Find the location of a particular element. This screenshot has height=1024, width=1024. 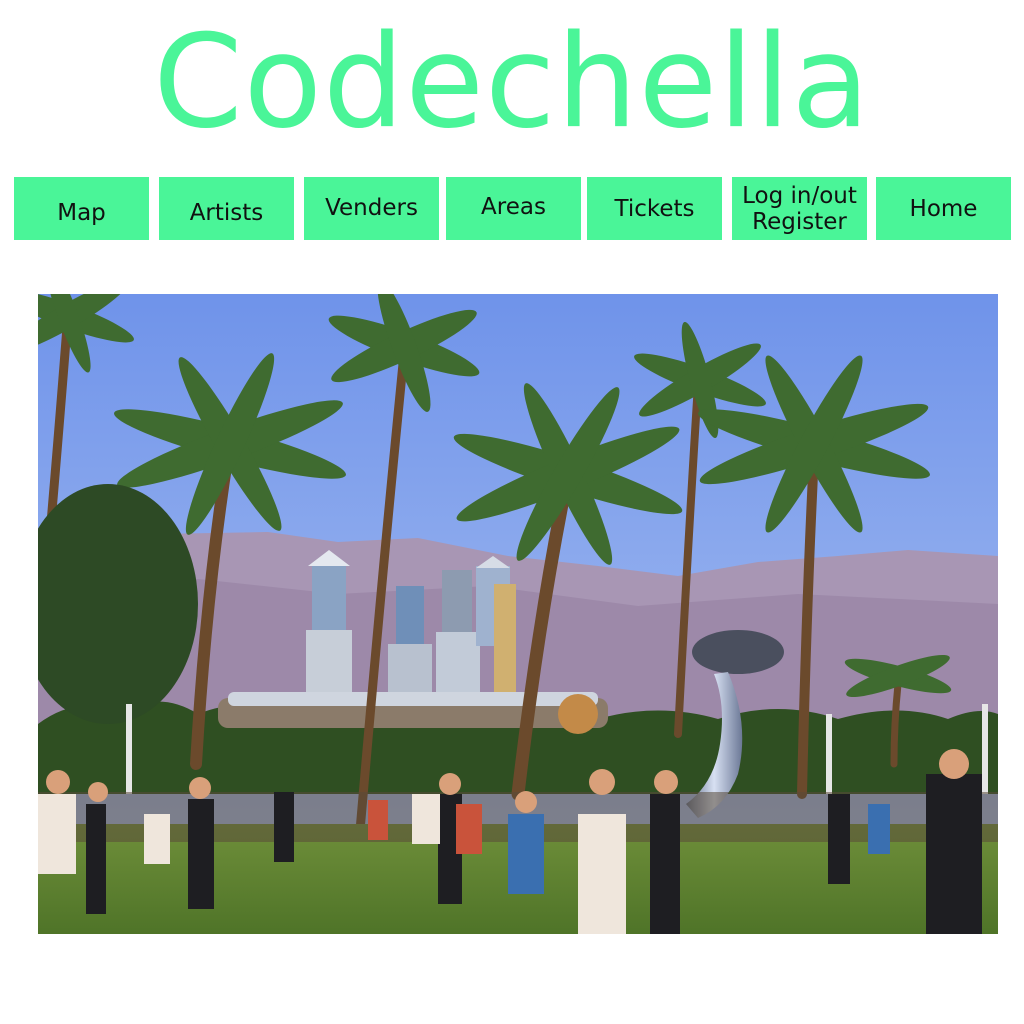

nav-home-button: Home is located at coordinates (943, 208).